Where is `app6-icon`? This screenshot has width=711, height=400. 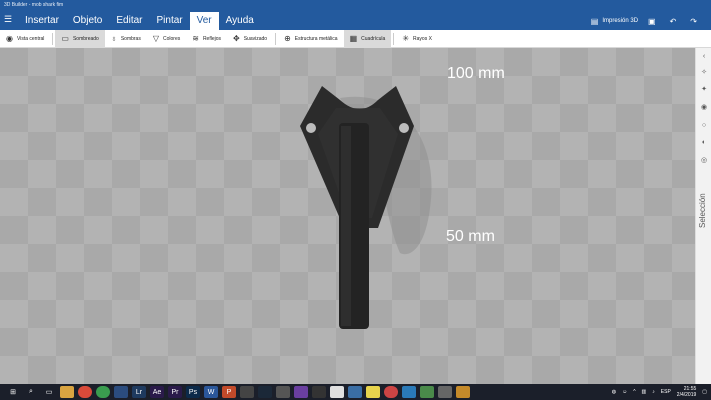
app6-icon is located at coordinates (355, 392).